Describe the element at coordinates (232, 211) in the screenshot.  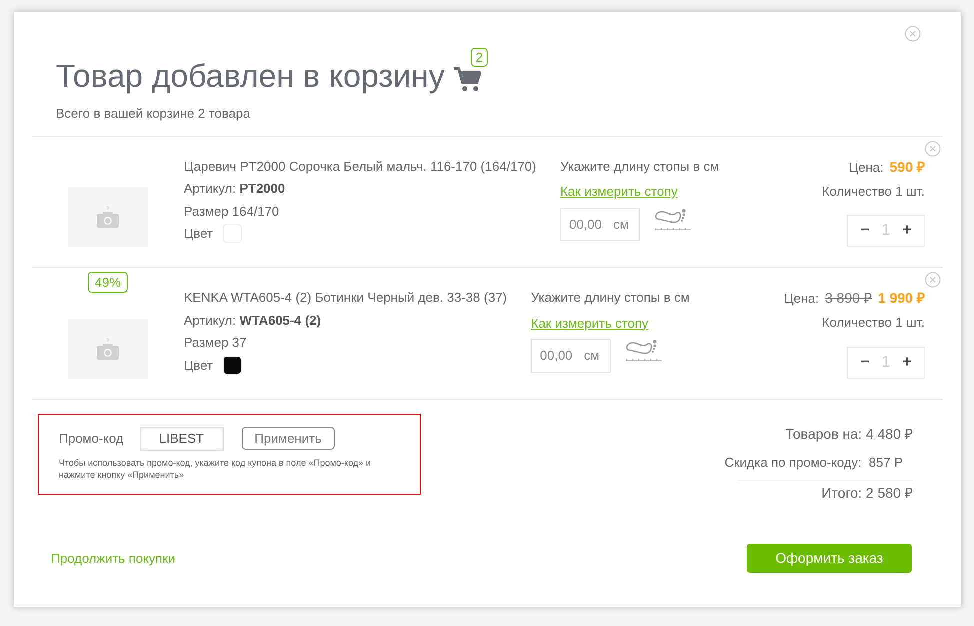
I see `size-text: Размер 164/170` at that location.